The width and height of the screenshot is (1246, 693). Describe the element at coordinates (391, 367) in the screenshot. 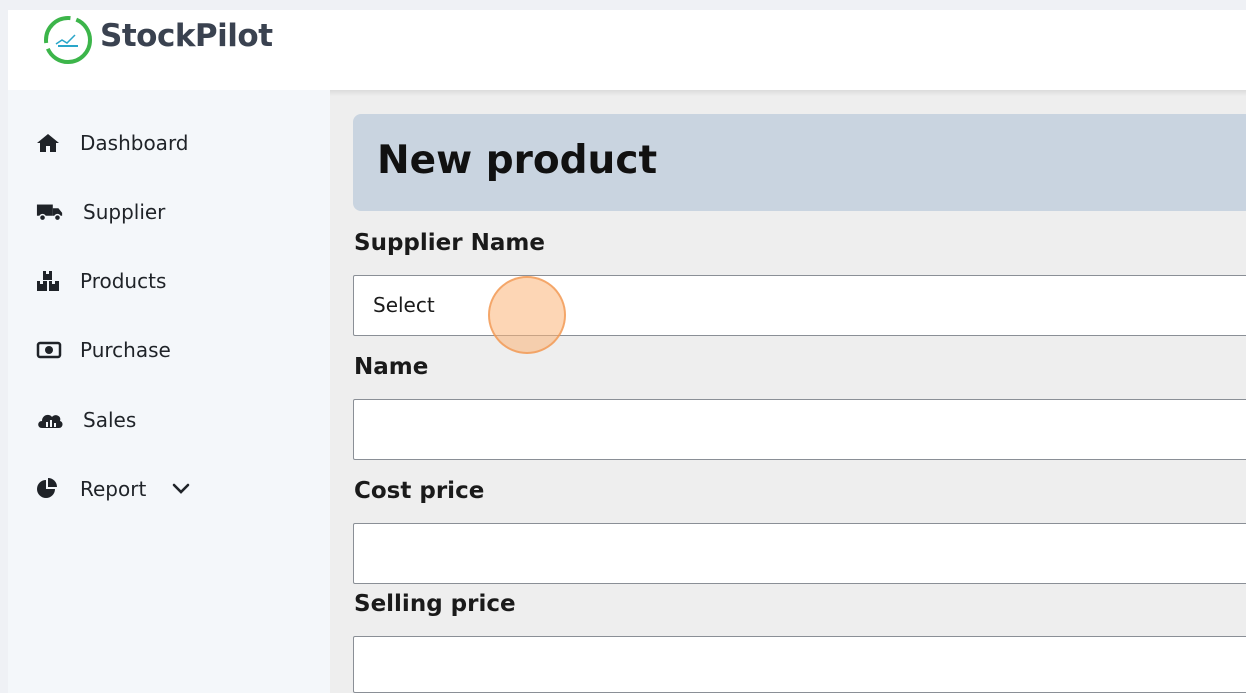

I see `name-label: Name` at that location.